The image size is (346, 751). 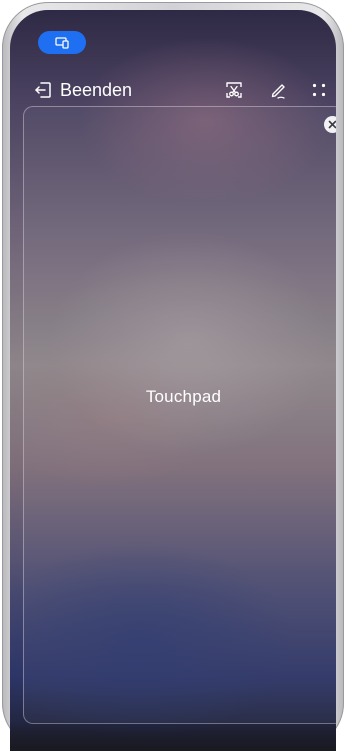 What do you see at coordinates (43, 90) in the screenshot?
I see `exit-door-icon` at bounding box center [43, 90].